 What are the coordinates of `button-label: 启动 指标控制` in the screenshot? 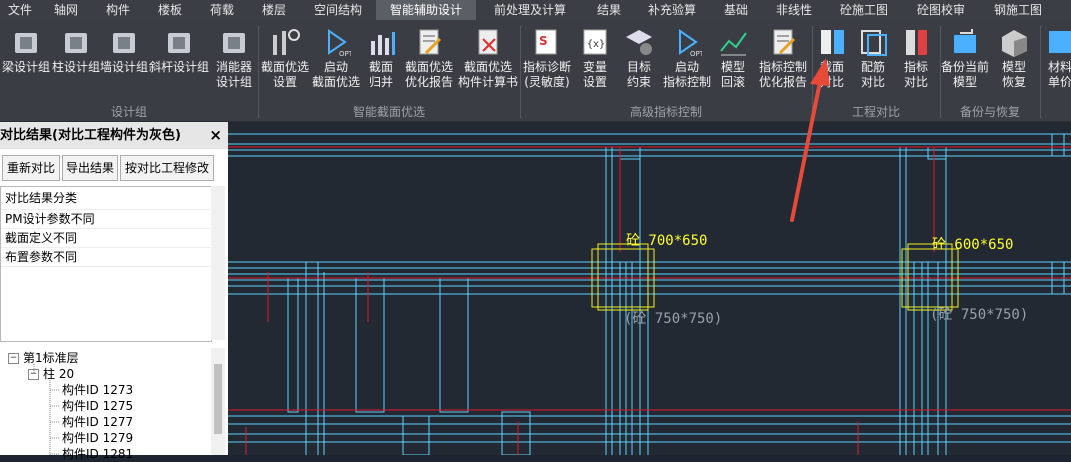 It's located at (686, 74).